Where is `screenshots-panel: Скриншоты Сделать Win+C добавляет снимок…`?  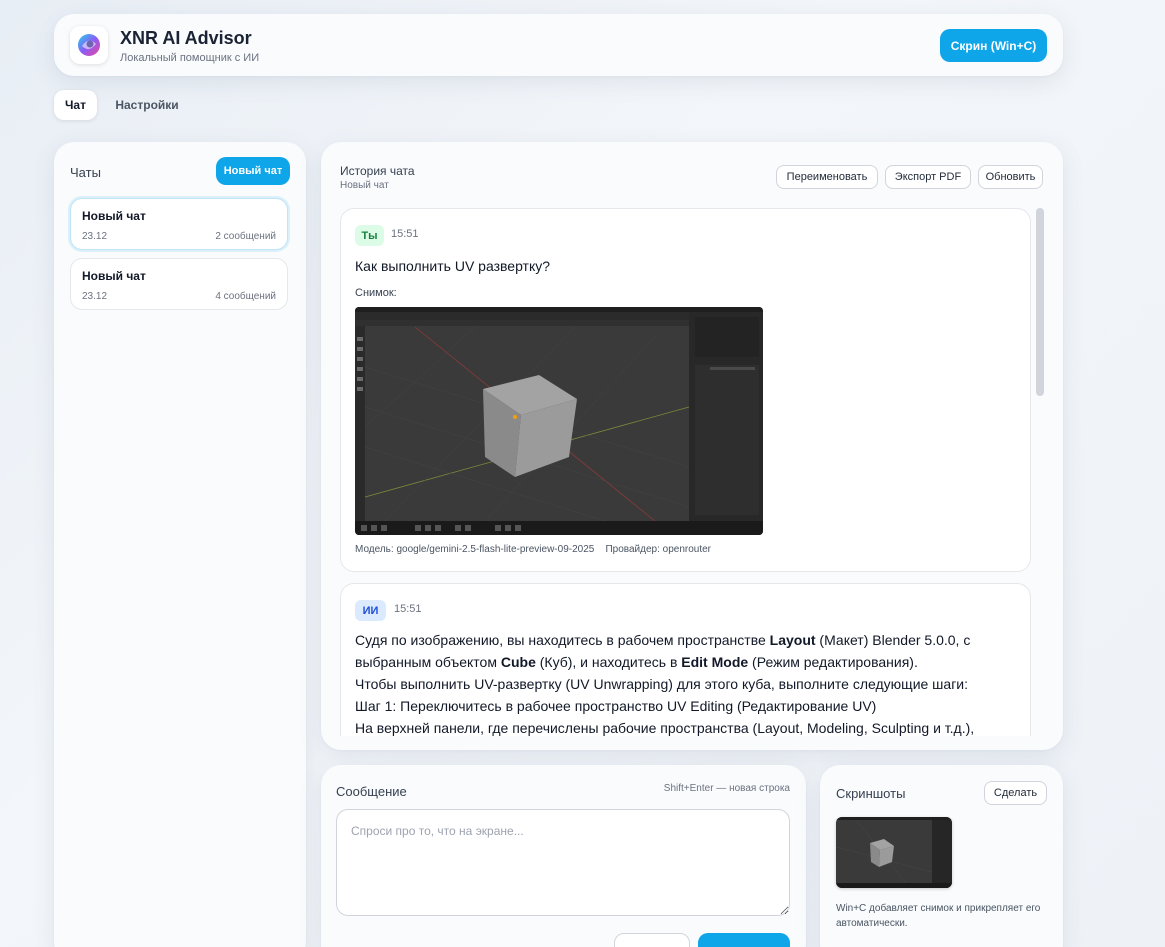
screenshots-panel: Скриншоты Сделать Win+C добавляет снимок… is located at coordinates (941, 856).